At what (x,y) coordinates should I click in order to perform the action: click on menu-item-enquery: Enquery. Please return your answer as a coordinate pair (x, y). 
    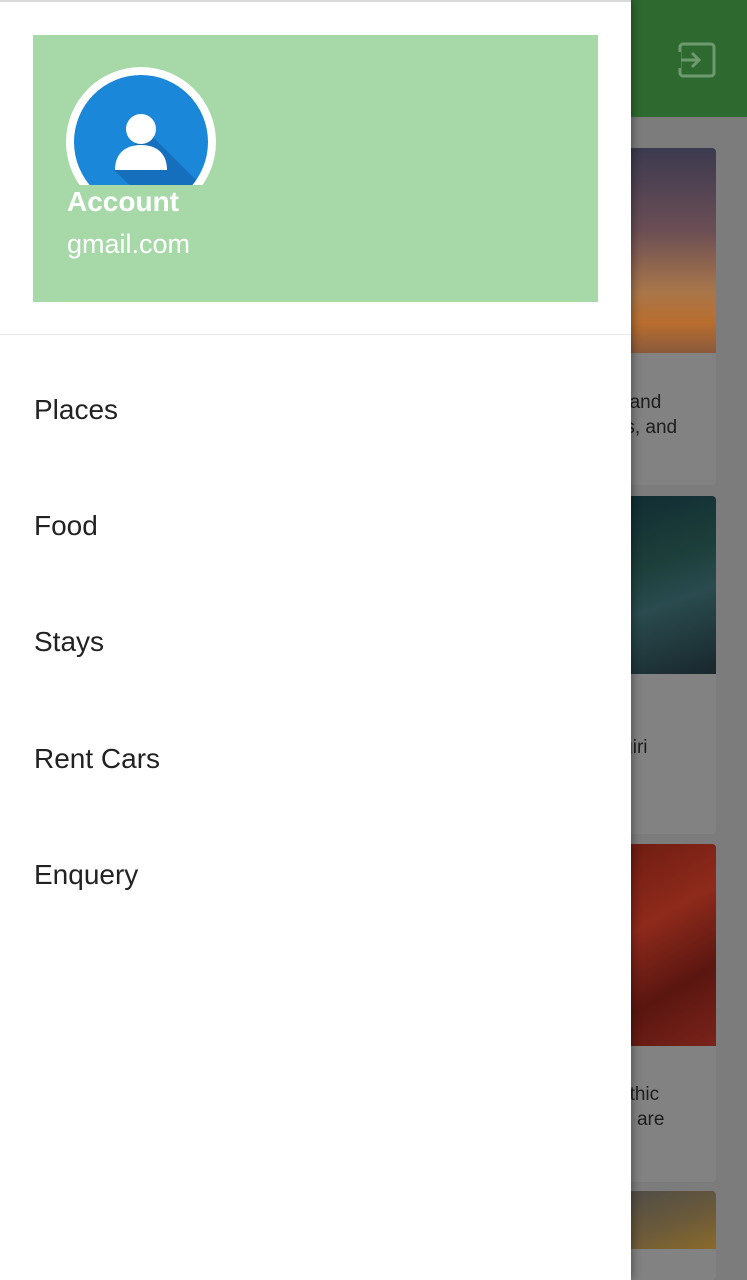
    Looking at the image, I should click on (315, 875).